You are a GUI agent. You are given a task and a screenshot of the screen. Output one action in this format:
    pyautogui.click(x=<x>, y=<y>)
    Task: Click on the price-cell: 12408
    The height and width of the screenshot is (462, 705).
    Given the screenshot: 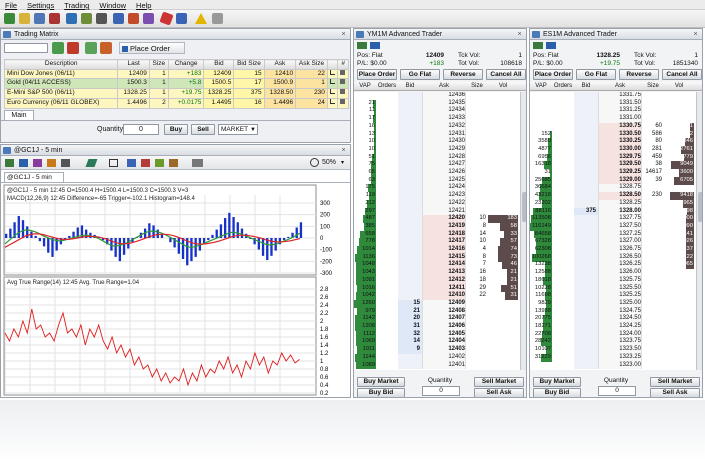 What is the action you would take?
    pyautogui.click(x=444, y=311)
    